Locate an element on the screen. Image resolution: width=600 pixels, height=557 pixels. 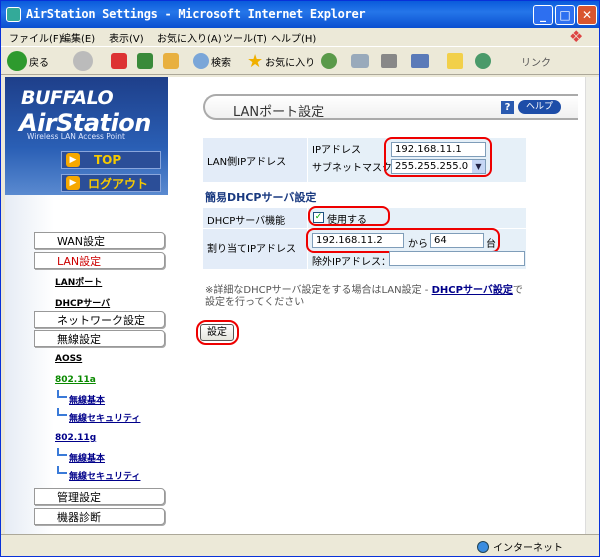
mail-icon is located at coordinates (360, 61).